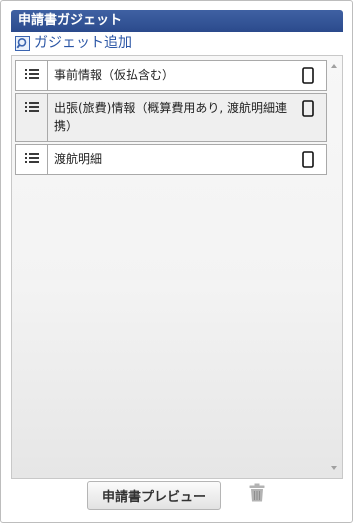 The height and width of the screenshot is (523, 353). I want to click on list-item-label: 渡航明細, so click(78, 159).